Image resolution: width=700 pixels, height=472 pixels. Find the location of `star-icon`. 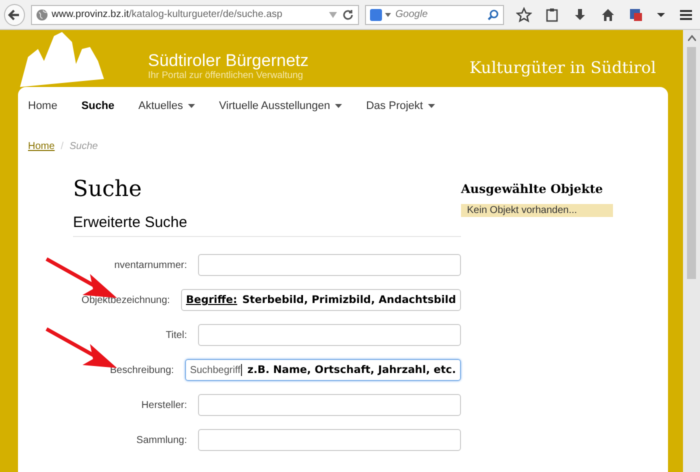

star-icon is located at coordinates (524, 14).